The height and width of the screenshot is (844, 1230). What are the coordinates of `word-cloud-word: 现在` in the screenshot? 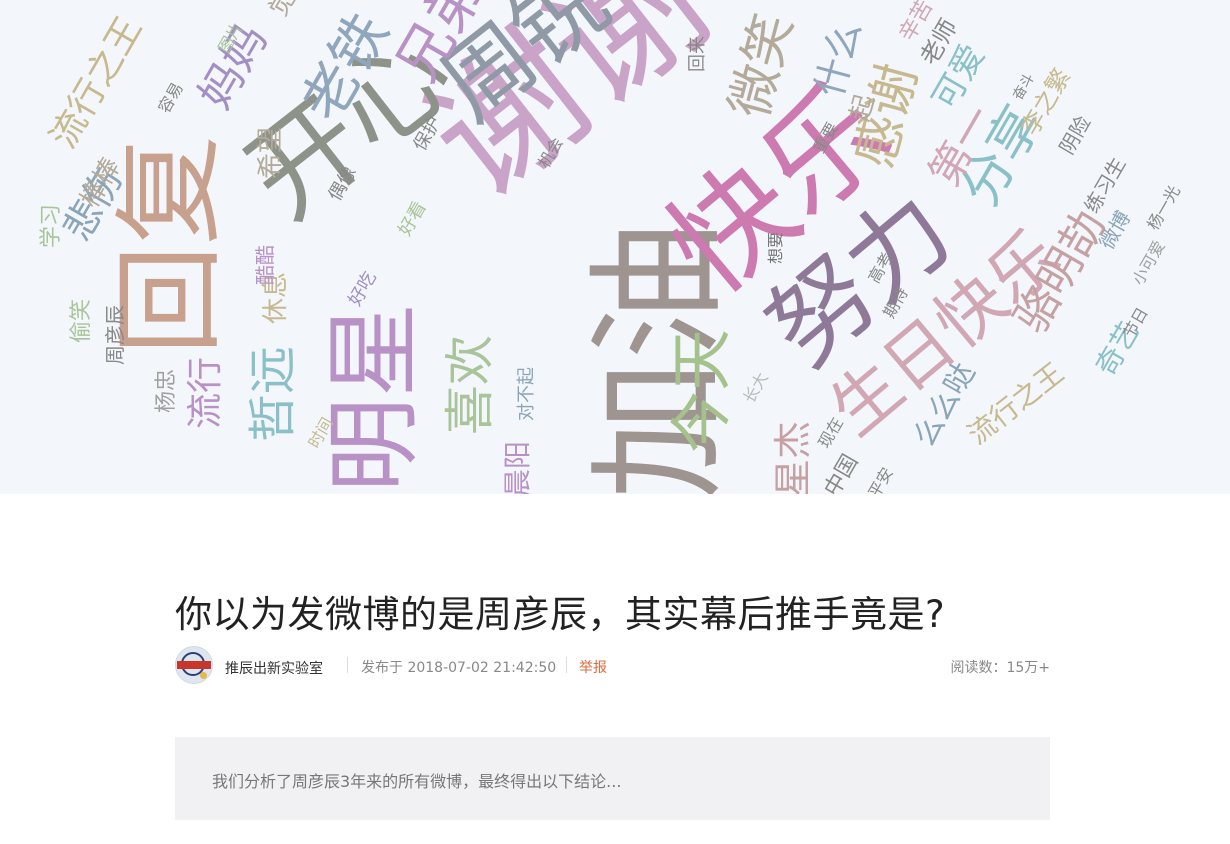 It's located at (830, 433).